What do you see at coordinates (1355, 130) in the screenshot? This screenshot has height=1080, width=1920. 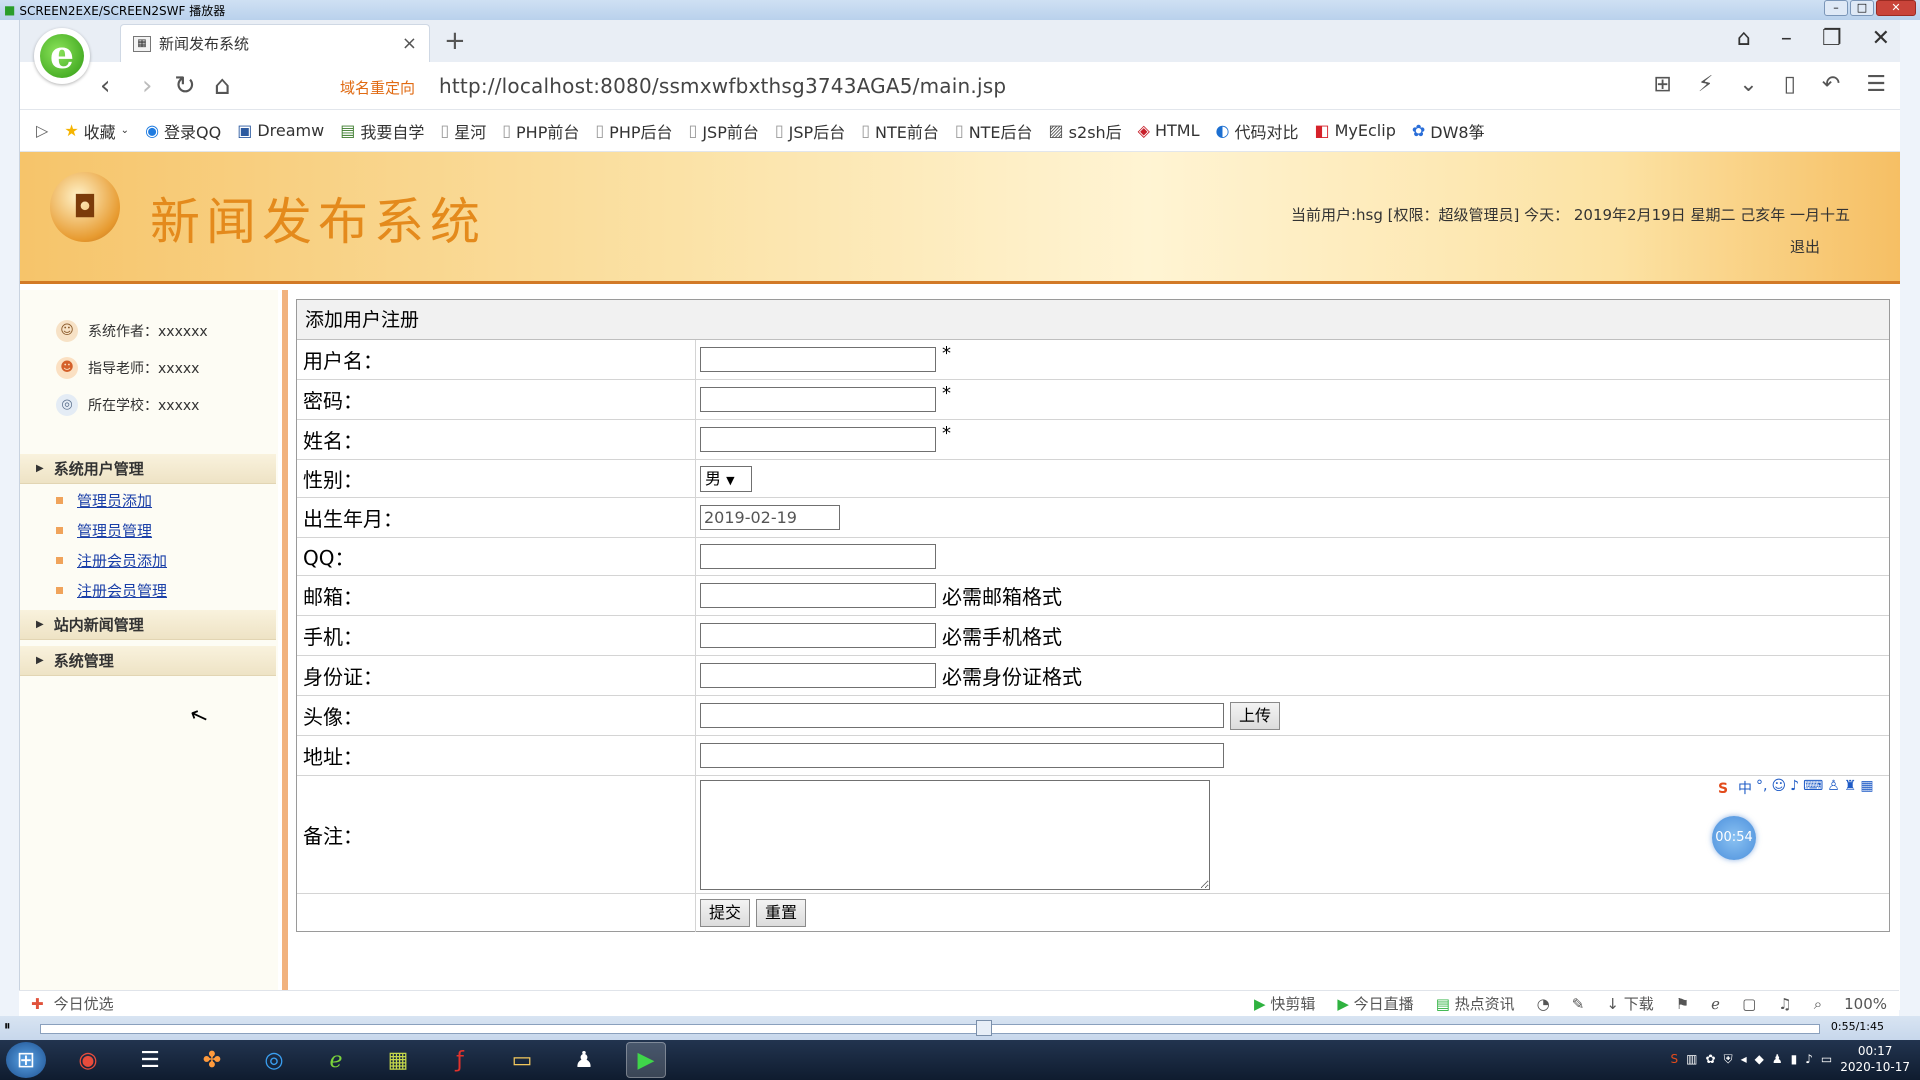 I see `fav-item-14: ◧ MyEclip` at bounding box center [1355, 130].